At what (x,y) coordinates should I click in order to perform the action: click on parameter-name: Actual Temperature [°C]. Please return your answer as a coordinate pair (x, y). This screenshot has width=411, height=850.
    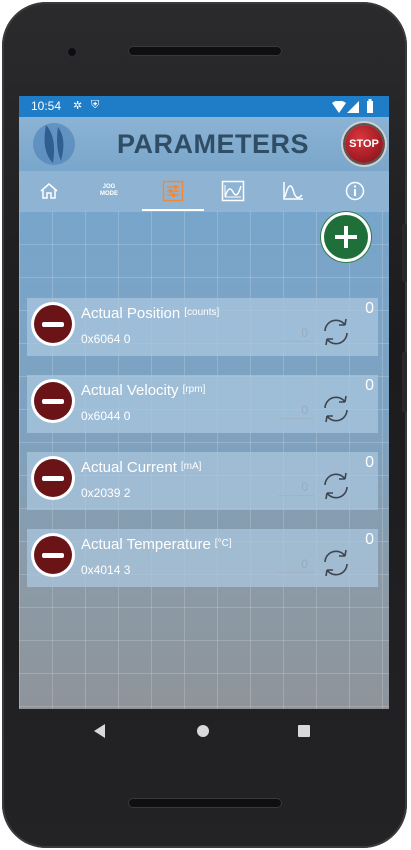
    Looking at the image, I should click on (156, 544).